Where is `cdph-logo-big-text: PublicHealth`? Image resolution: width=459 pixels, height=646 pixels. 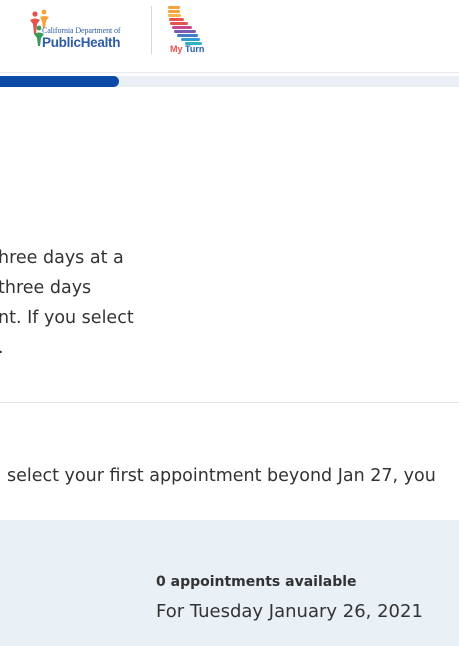
cdph-logo-big-text: PublicHealth is located at coordinates (81, 42).